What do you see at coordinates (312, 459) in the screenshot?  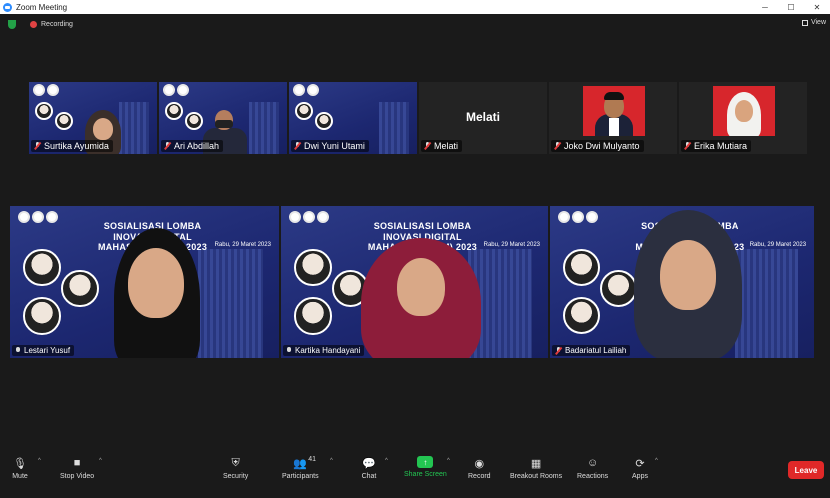 I see `participants-count: 41` at bounding box center [312, 459].